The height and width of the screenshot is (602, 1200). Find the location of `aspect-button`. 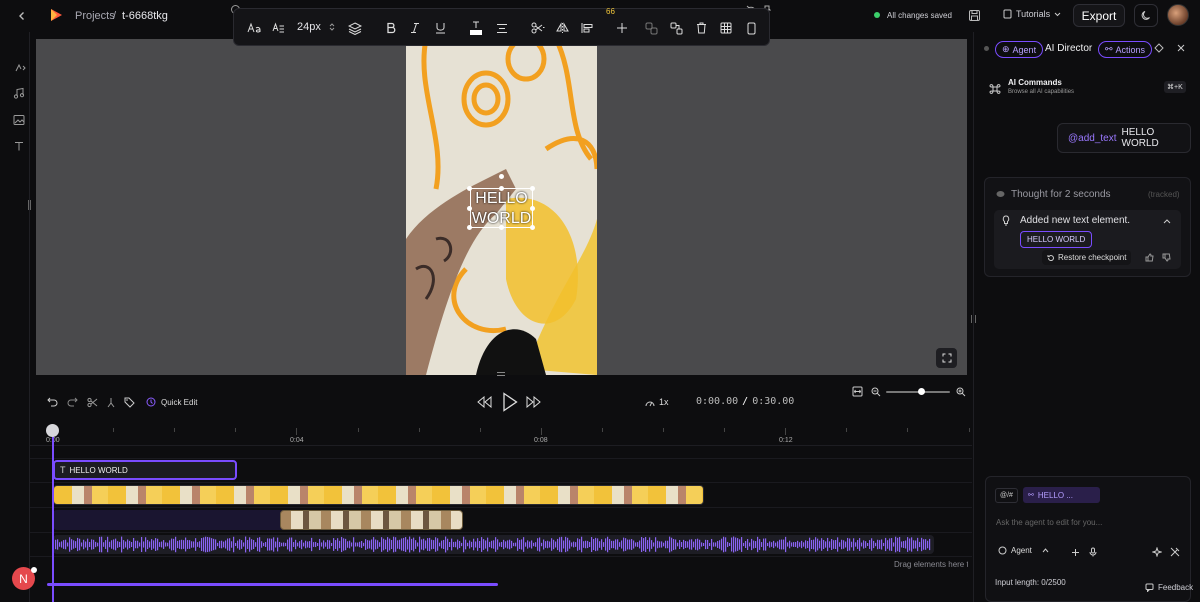

aspect-button is located at coordinates (751, 28).